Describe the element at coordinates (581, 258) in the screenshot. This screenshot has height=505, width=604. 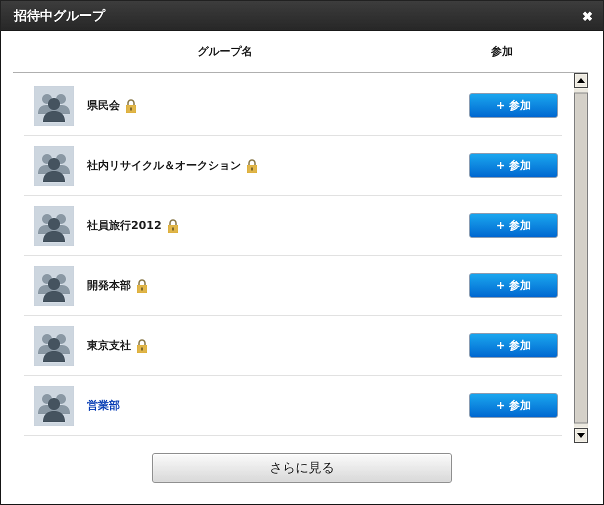
I see `scrollbar` at that location.